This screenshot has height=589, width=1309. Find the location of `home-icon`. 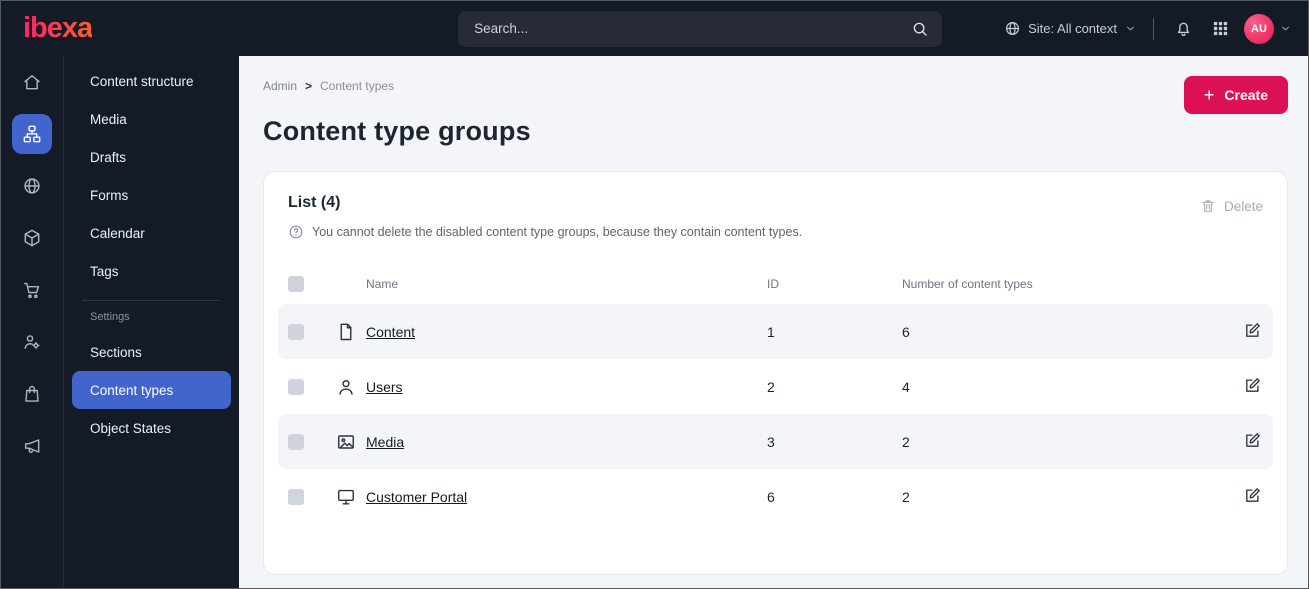

home-icon is located at coordinates (32, 82).